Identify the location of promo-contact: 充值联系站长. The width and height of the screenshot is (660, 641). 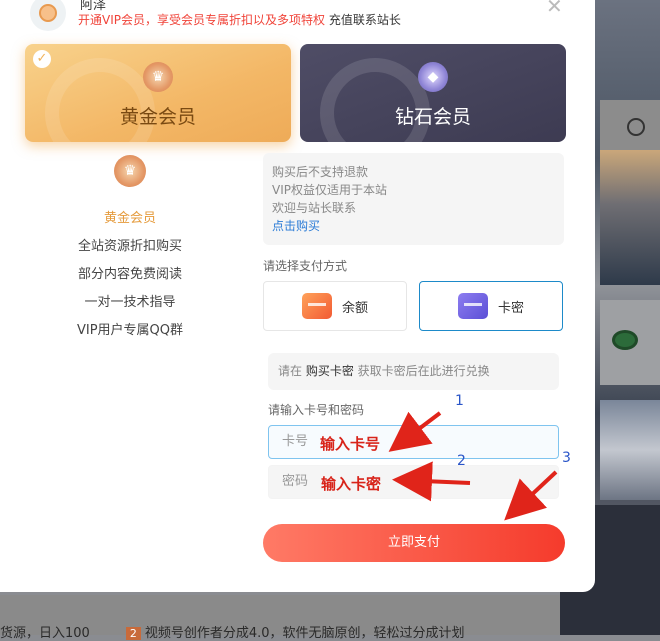
(363, 20).